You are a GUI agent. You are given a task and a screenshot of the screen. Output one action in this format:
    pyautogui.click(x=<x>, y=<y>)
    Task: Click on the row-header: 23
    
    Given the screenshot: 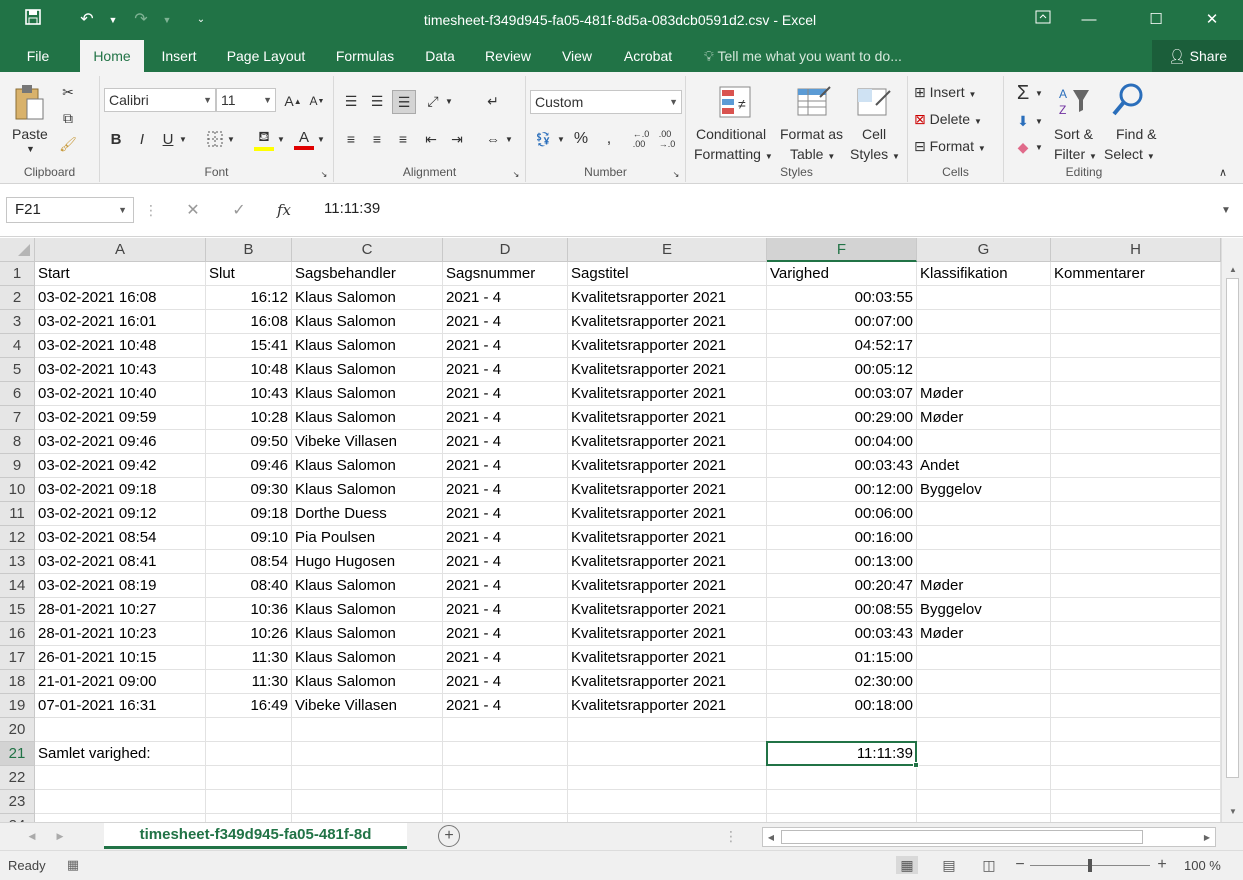 What is the action you would take?
    pyautogui.click(x=17, y=802)
    